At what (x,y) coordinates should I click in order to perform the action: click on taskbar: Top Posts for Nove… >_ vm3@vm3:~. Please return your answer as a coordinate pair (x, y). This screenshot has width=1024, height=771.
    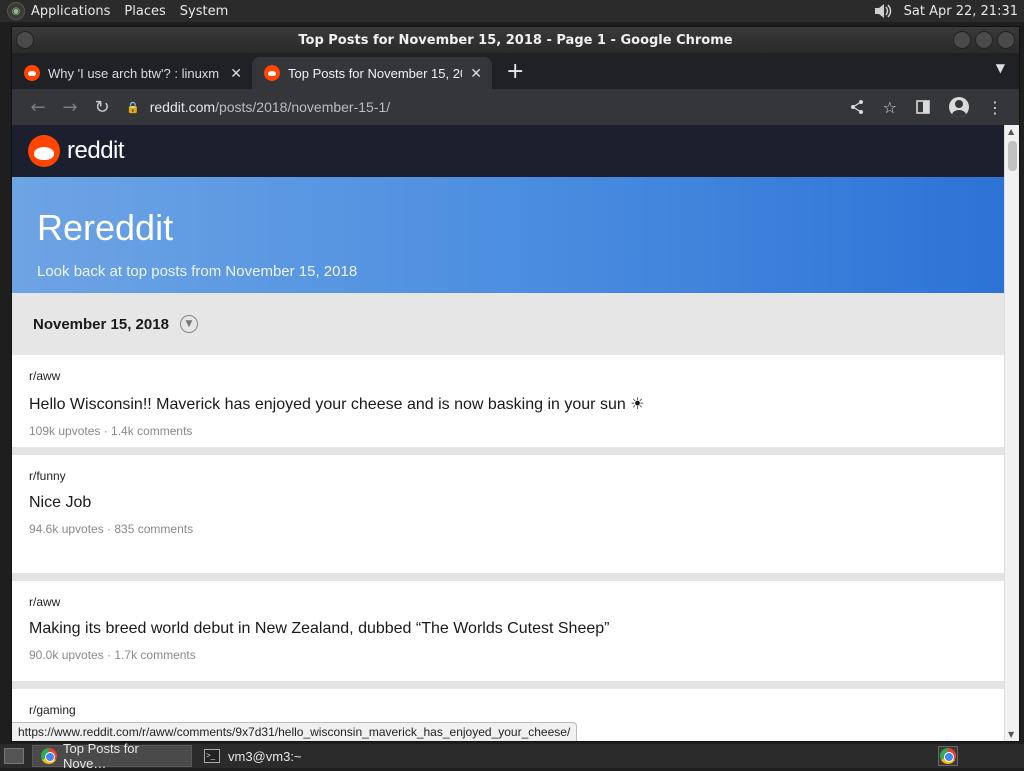
    Looking at the image, I should click on (512, 756).